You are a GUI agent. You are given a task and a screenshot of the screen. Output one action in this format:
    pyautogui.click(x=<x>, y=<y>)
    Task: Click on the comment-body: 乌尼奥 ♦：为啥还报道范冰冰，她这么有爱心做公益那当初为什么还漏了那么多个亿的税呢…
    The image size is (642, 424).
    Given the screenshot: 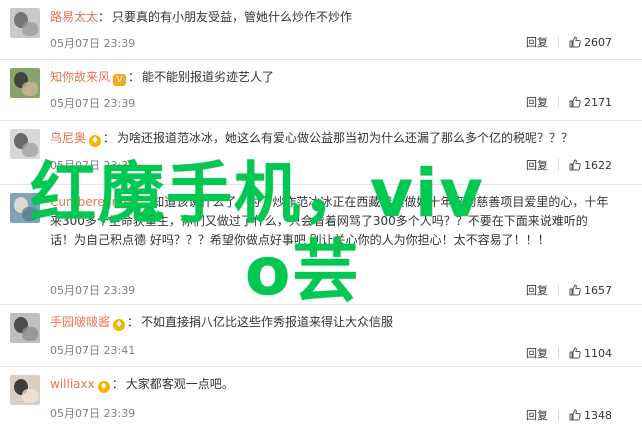 What is the action you would take?
    pyautogui.click(x=330, y=138)
    